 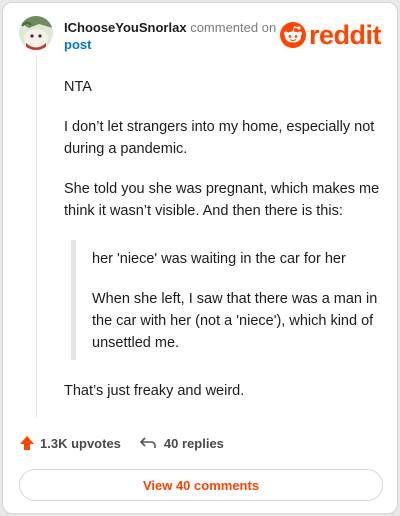 I want to click on post-link: post, so click(x=77, y=44).